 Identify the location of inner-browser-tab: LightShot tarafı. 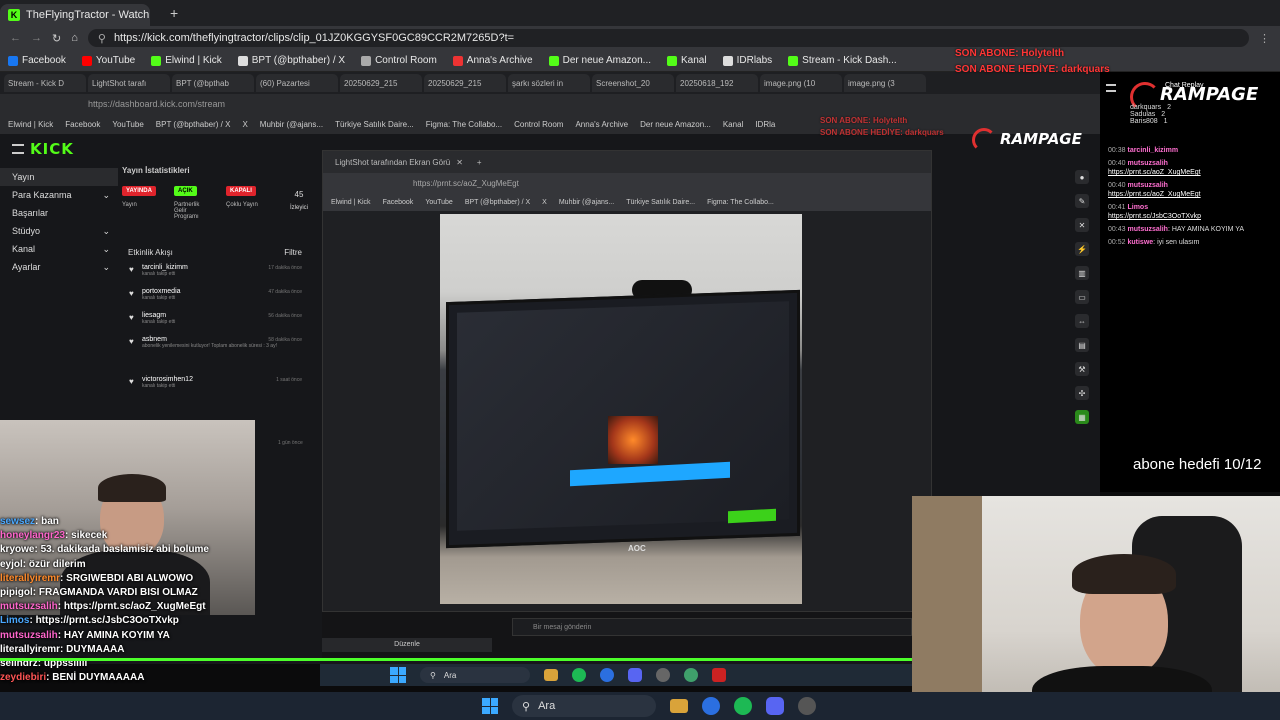
(129, 83).